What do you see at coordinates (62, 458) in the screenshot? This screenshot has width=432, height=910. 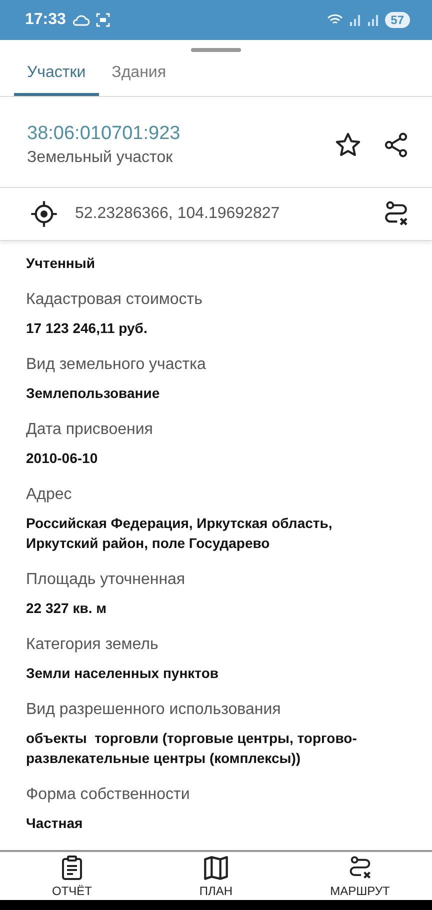 I see `field-value: 2010-06-10` at bounding box center [62, 458].